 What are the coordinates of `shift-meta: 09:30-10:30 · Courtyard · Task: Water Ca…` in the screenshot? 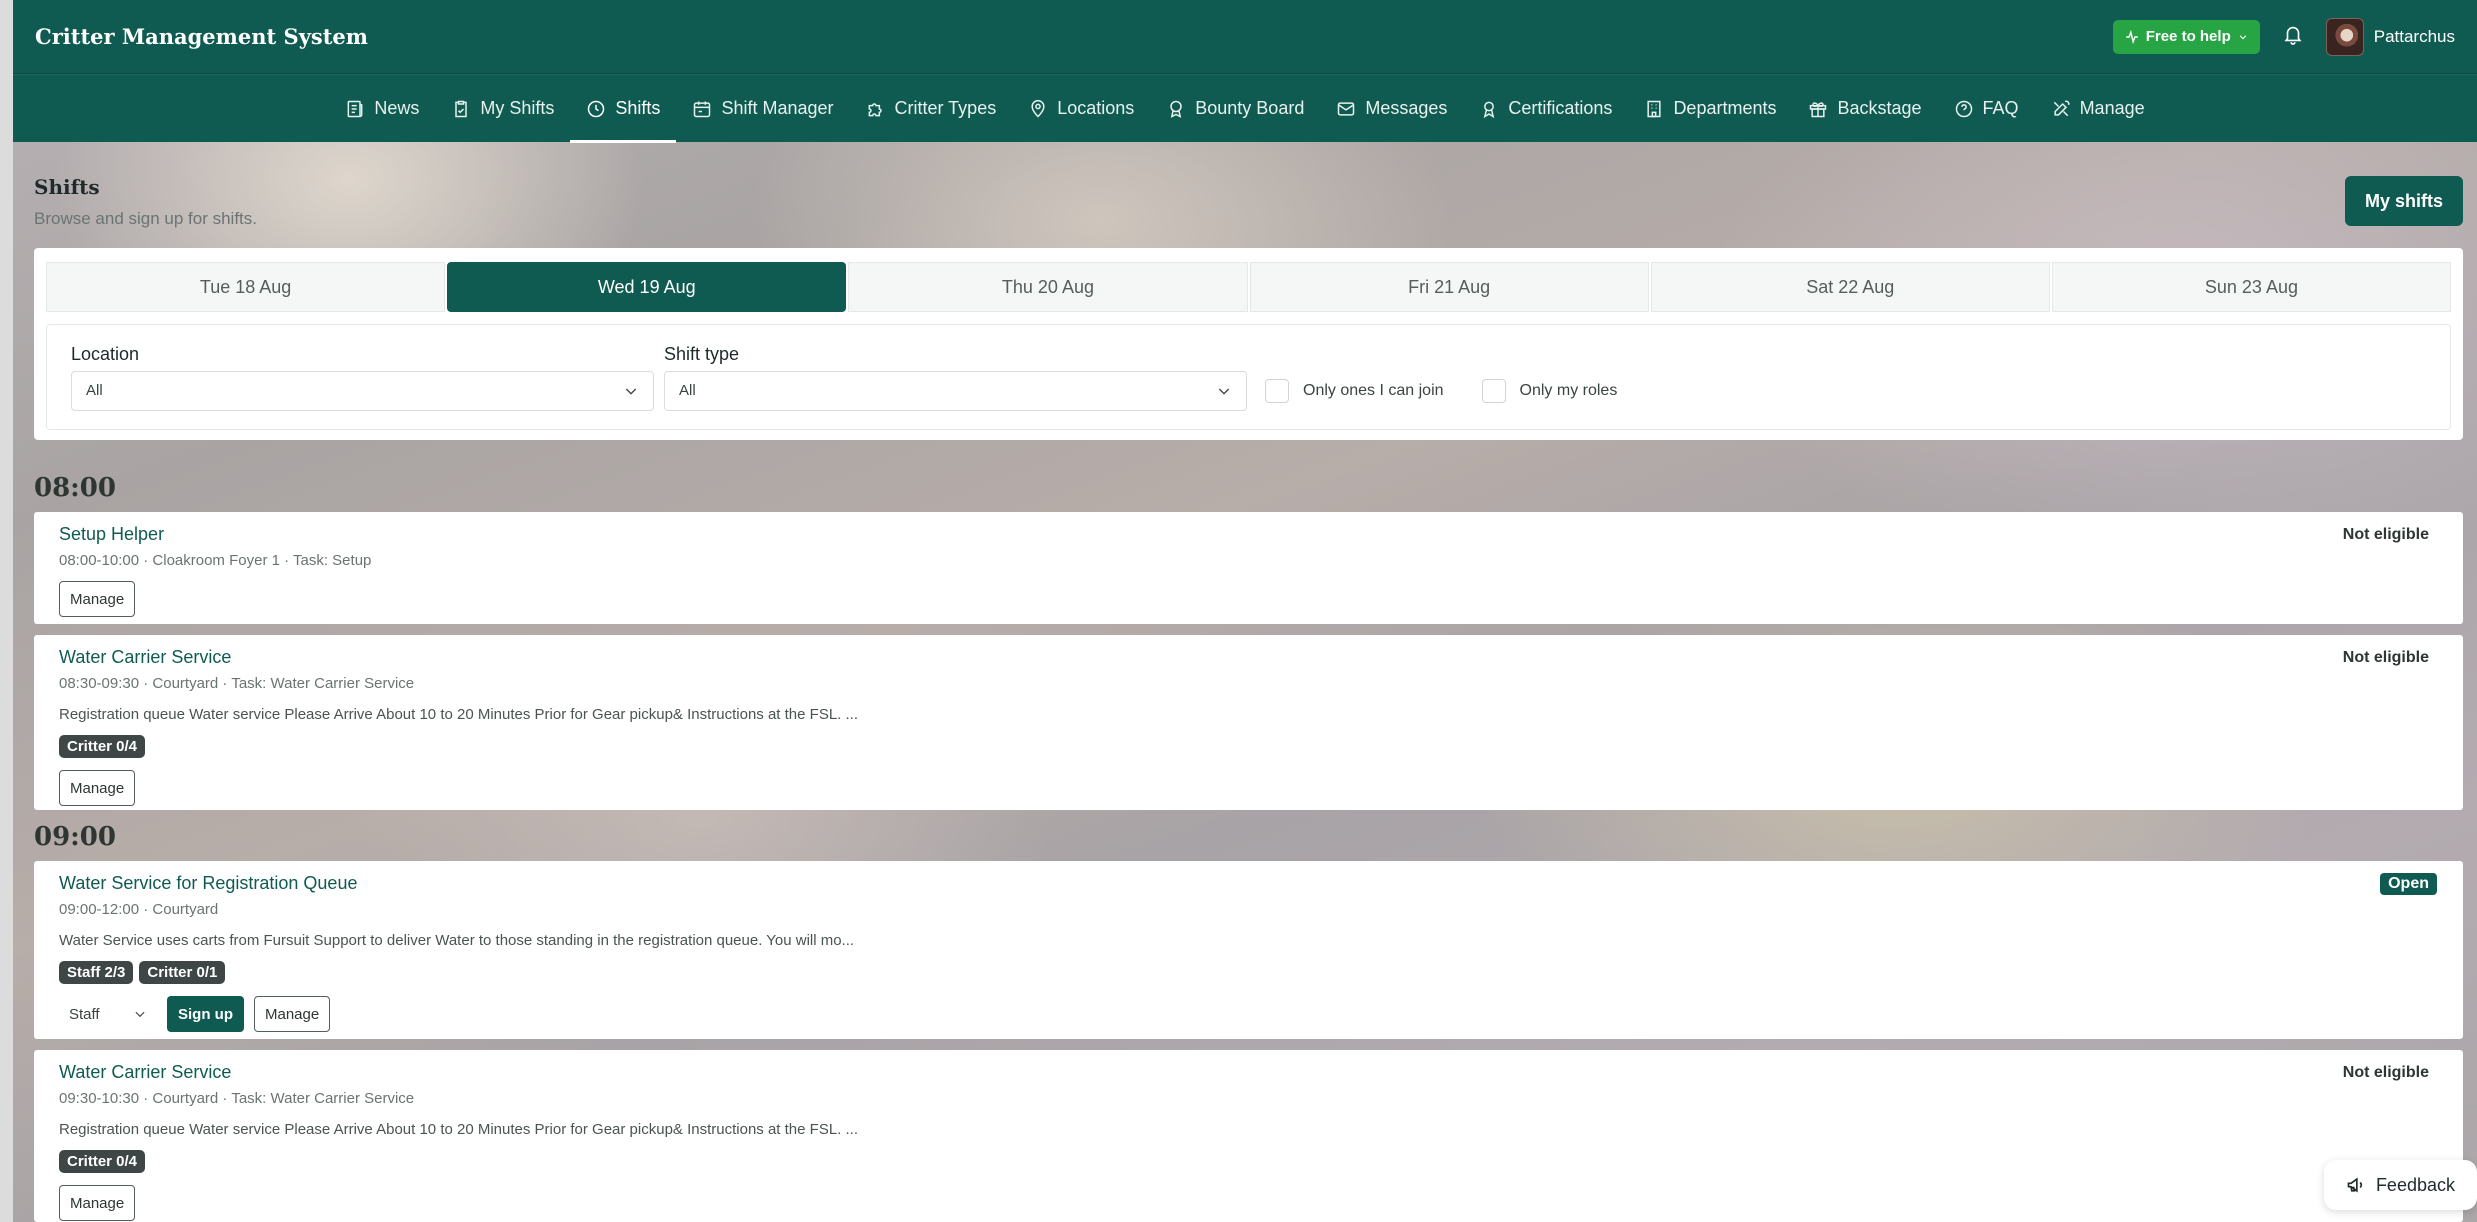 It's located at (237, 1098).